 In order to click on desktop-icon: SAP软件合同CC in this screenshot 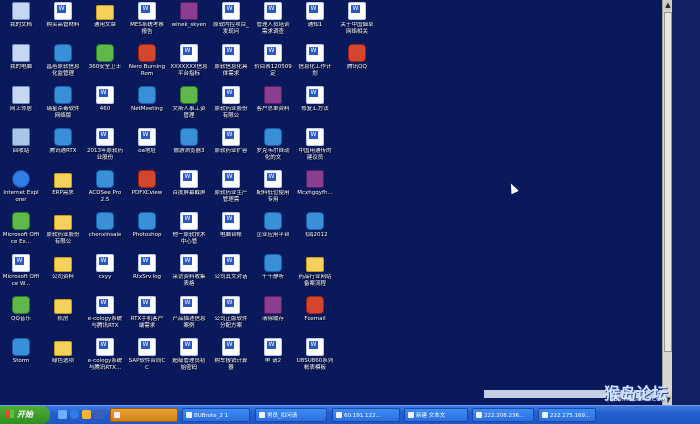, I will do `click(147, 358)`.